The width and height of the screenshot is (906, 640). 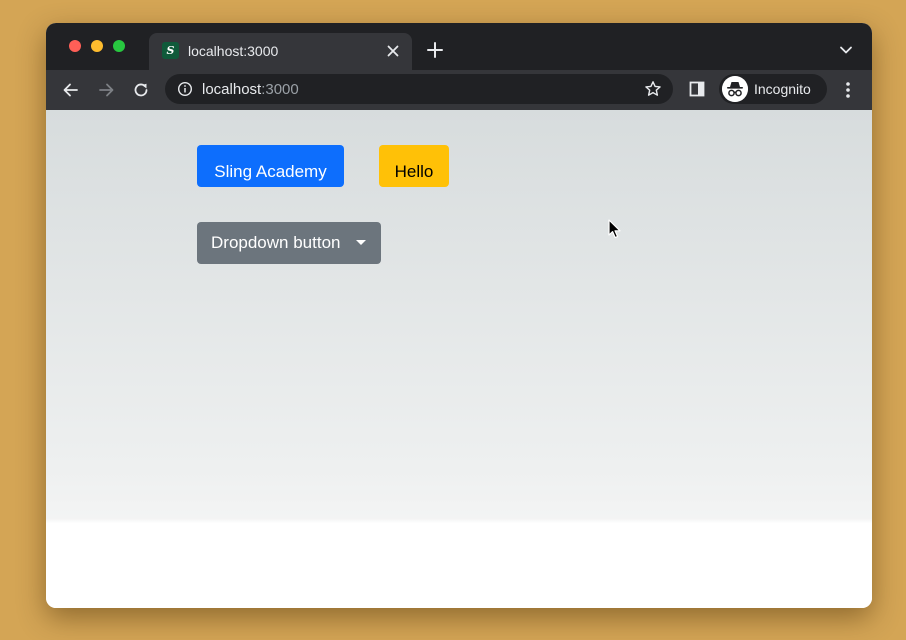 What do you see at coordinates (232, 89) in the screenshot?
I see `url-host: localhost` at bounding box center [232, 89].